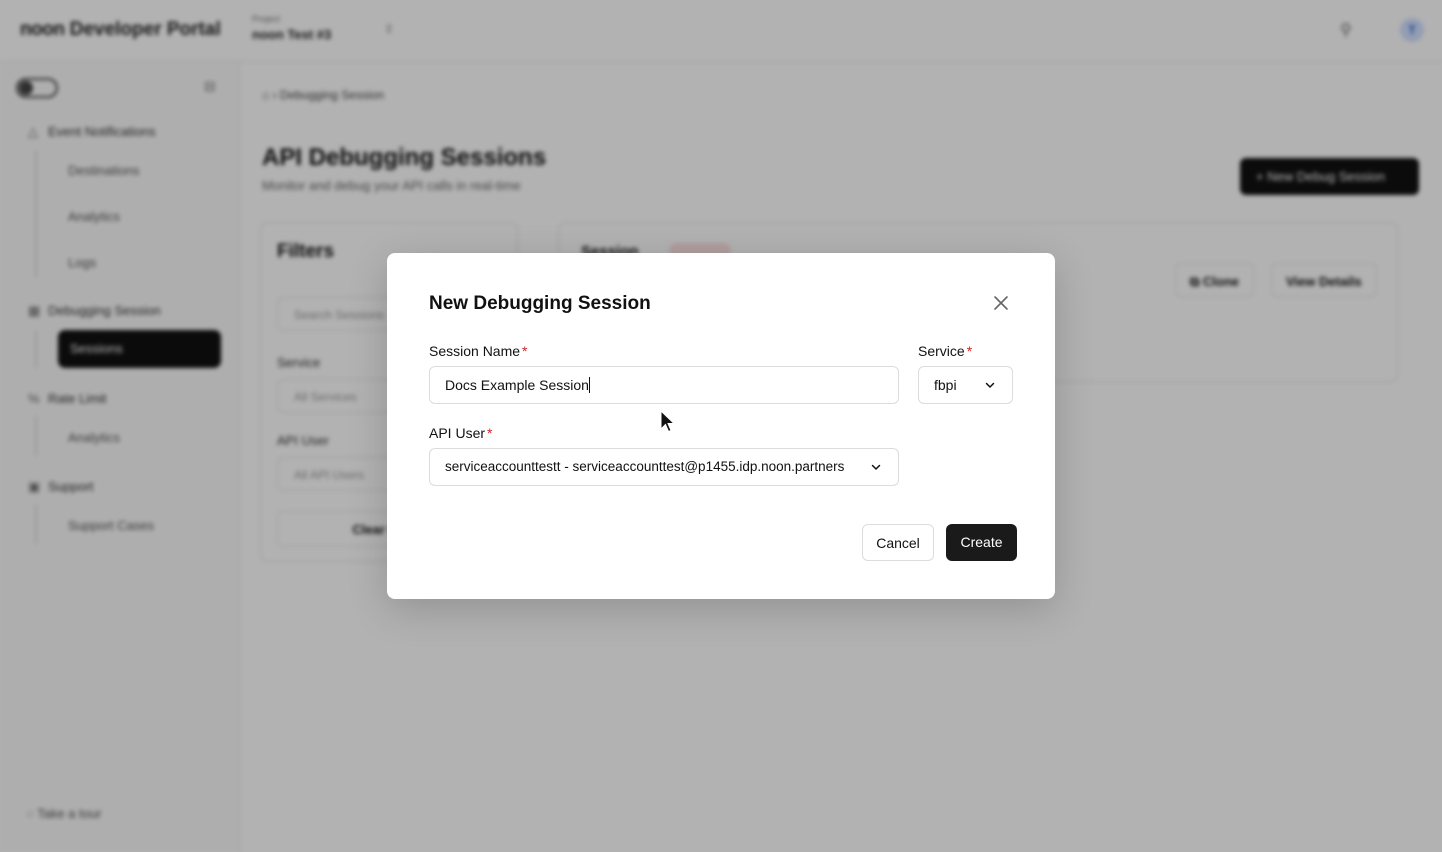 The height and width of the screenshot is (852, 1442). Describe the element at coordinates (965, 385) in the screenshot. I see `service-select: fbpi` at that location.